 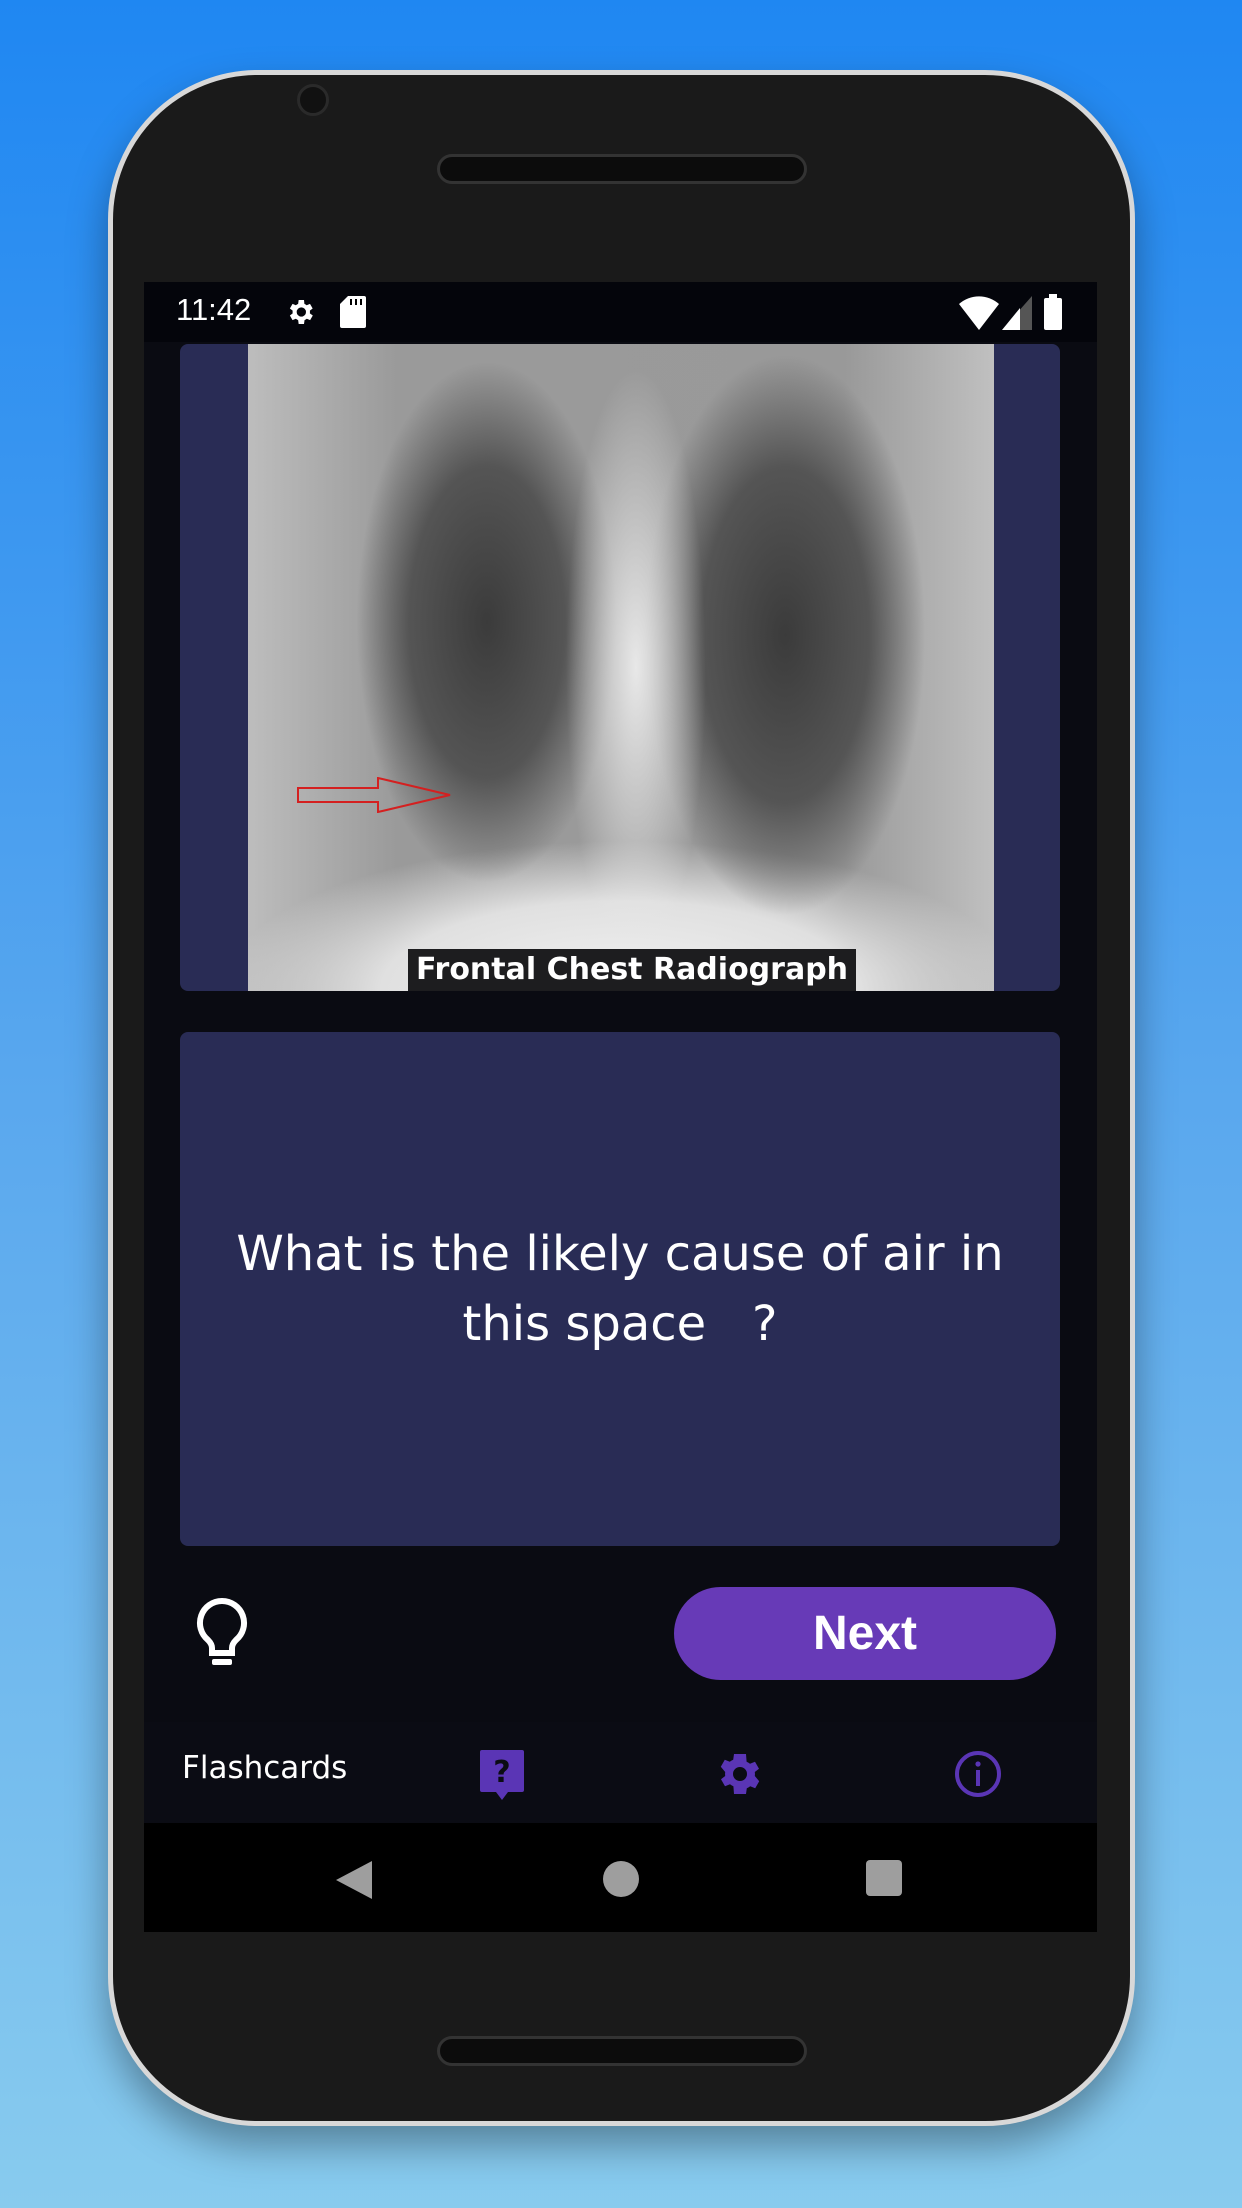 What do you see at coordinates (978, 1774) in the screenshot?
I see `info-icon` at bounding box center [978, 1774].